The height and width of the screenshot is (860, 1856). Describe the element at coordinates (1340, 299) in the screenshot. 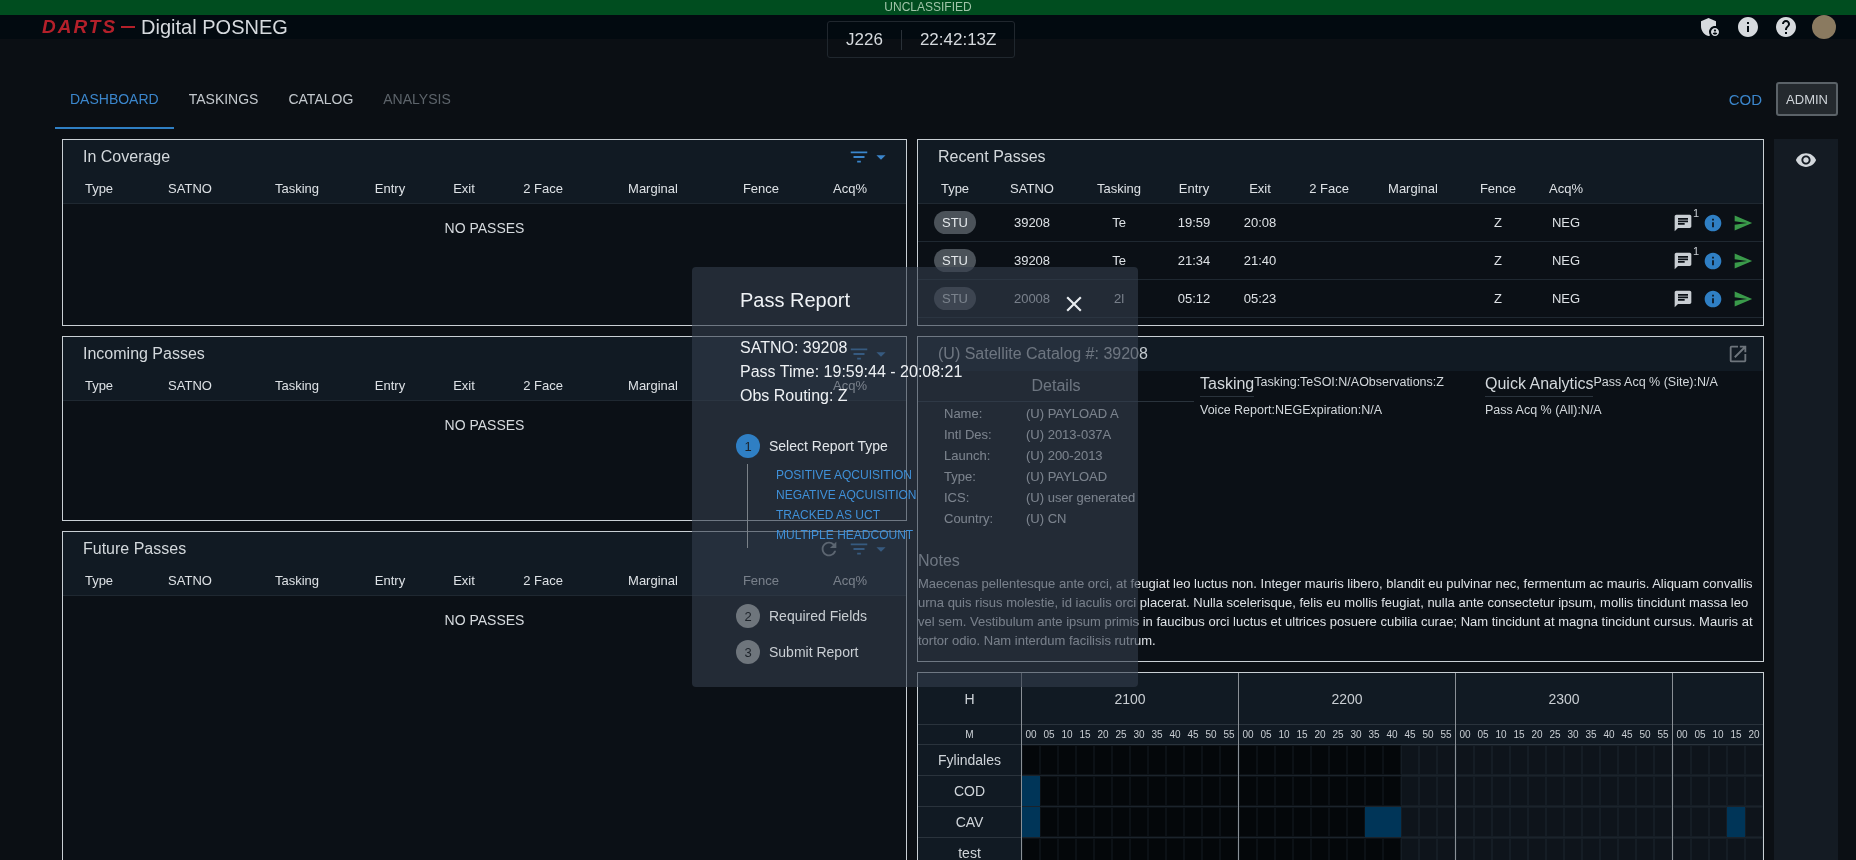

I see `pass-row: STU 20008 2l 05:12 05:23 Z NEG` at that location.